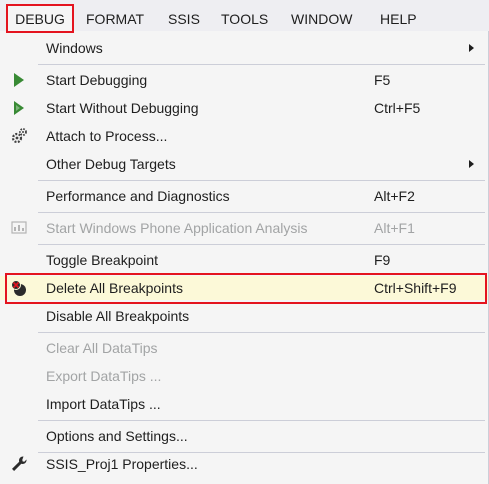 The height and width of the screenshot is (484, 489). Describe the element at coordinates (111, 164) in the screenshot. I see `menu-item-label: Other Debug Targets` at that location.